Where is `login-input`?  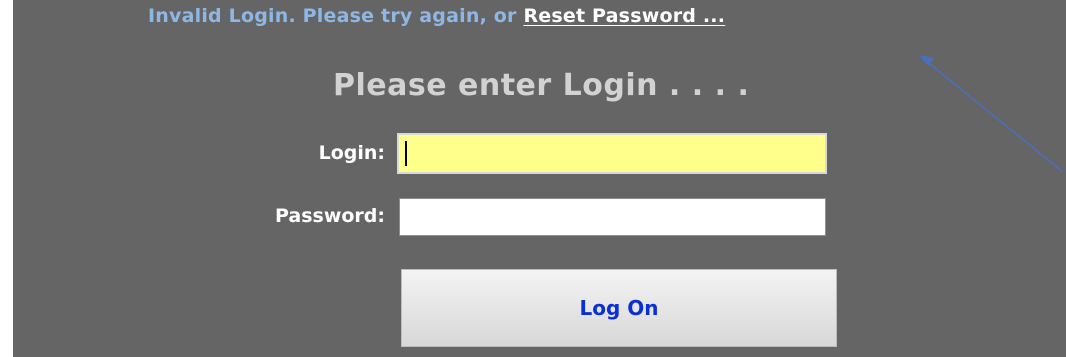
login-input is located at coordinates (612, 153).